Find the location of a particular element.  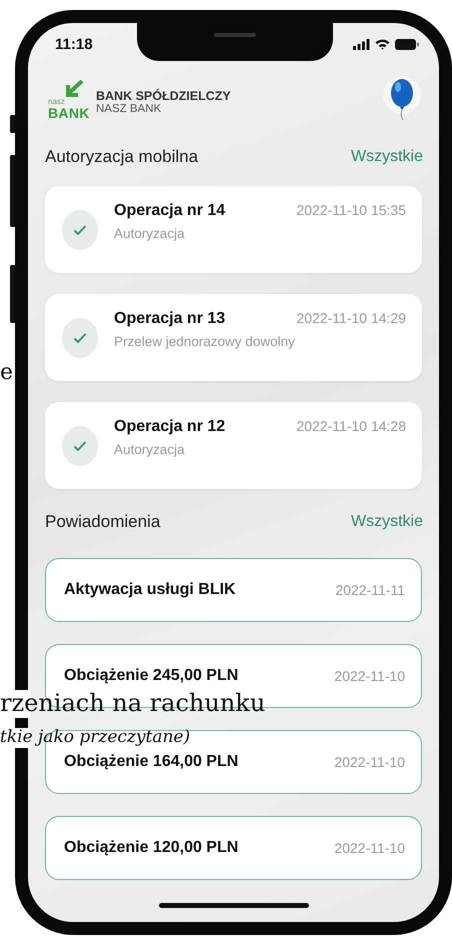

notification-date: 2022-11-11 is located at coordinates (370, 590).